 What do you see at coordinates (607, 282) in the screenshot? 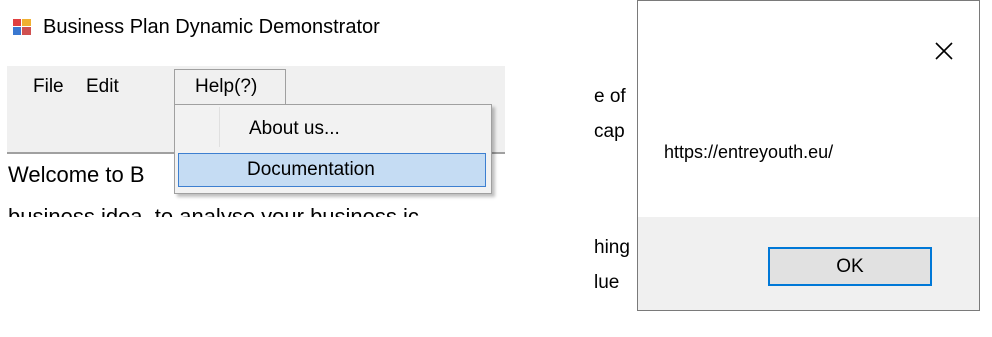
I see `background-text-fragment: lue` at bounding box center [607, 282].